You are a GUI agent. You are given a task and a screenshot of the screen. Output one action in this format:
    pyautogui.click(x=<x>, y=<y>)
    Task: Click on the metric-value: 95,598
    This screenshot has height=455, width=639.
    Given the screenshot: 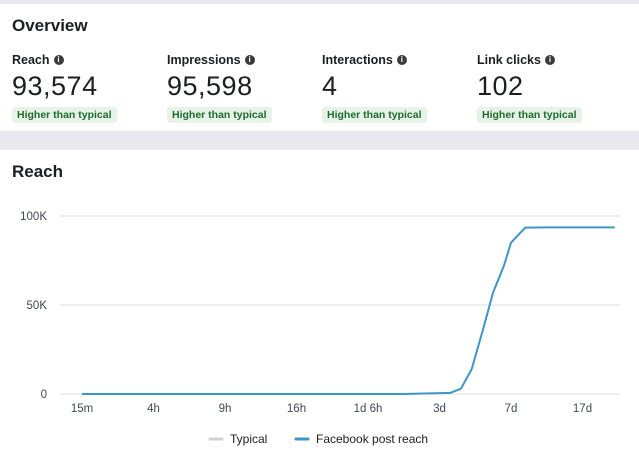 What is the action you would take?
    pyautogui.click(x=210, y=86)
    